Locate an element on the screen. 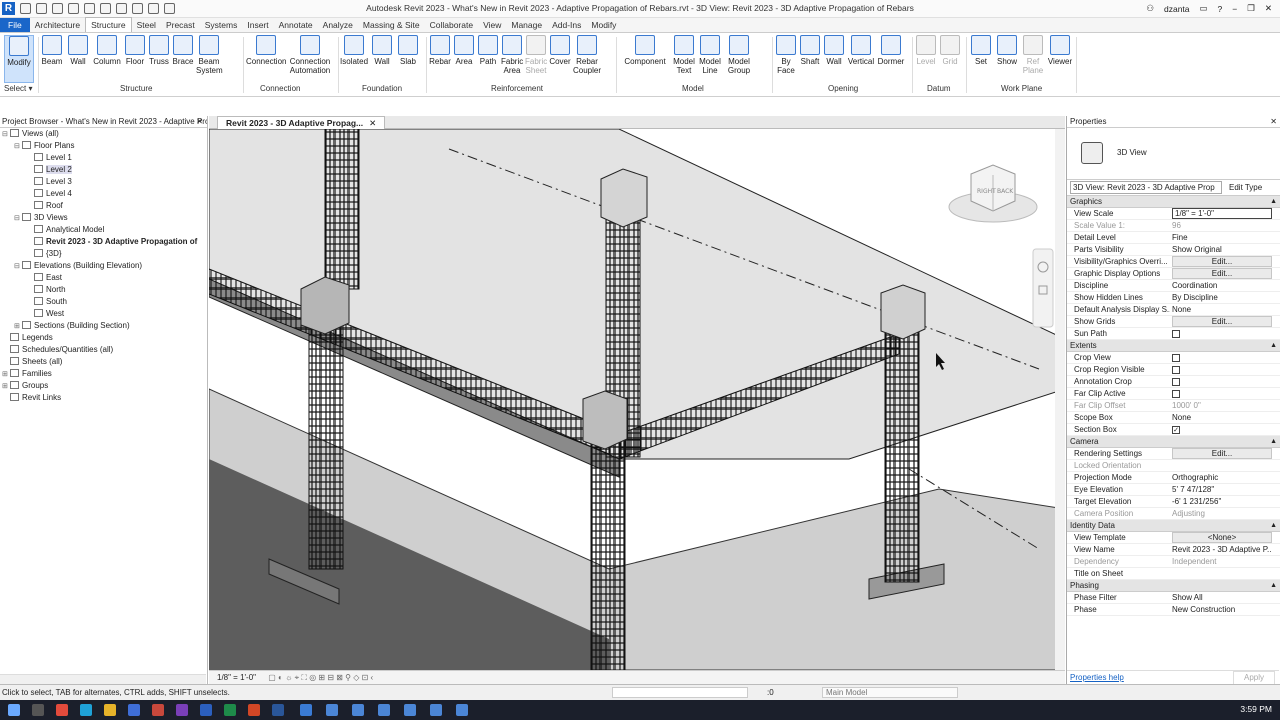 Image resolution: width=1280 pixels, height=720 pixels. tree-item: Sheets (all) is located at coordinates (103, 362).